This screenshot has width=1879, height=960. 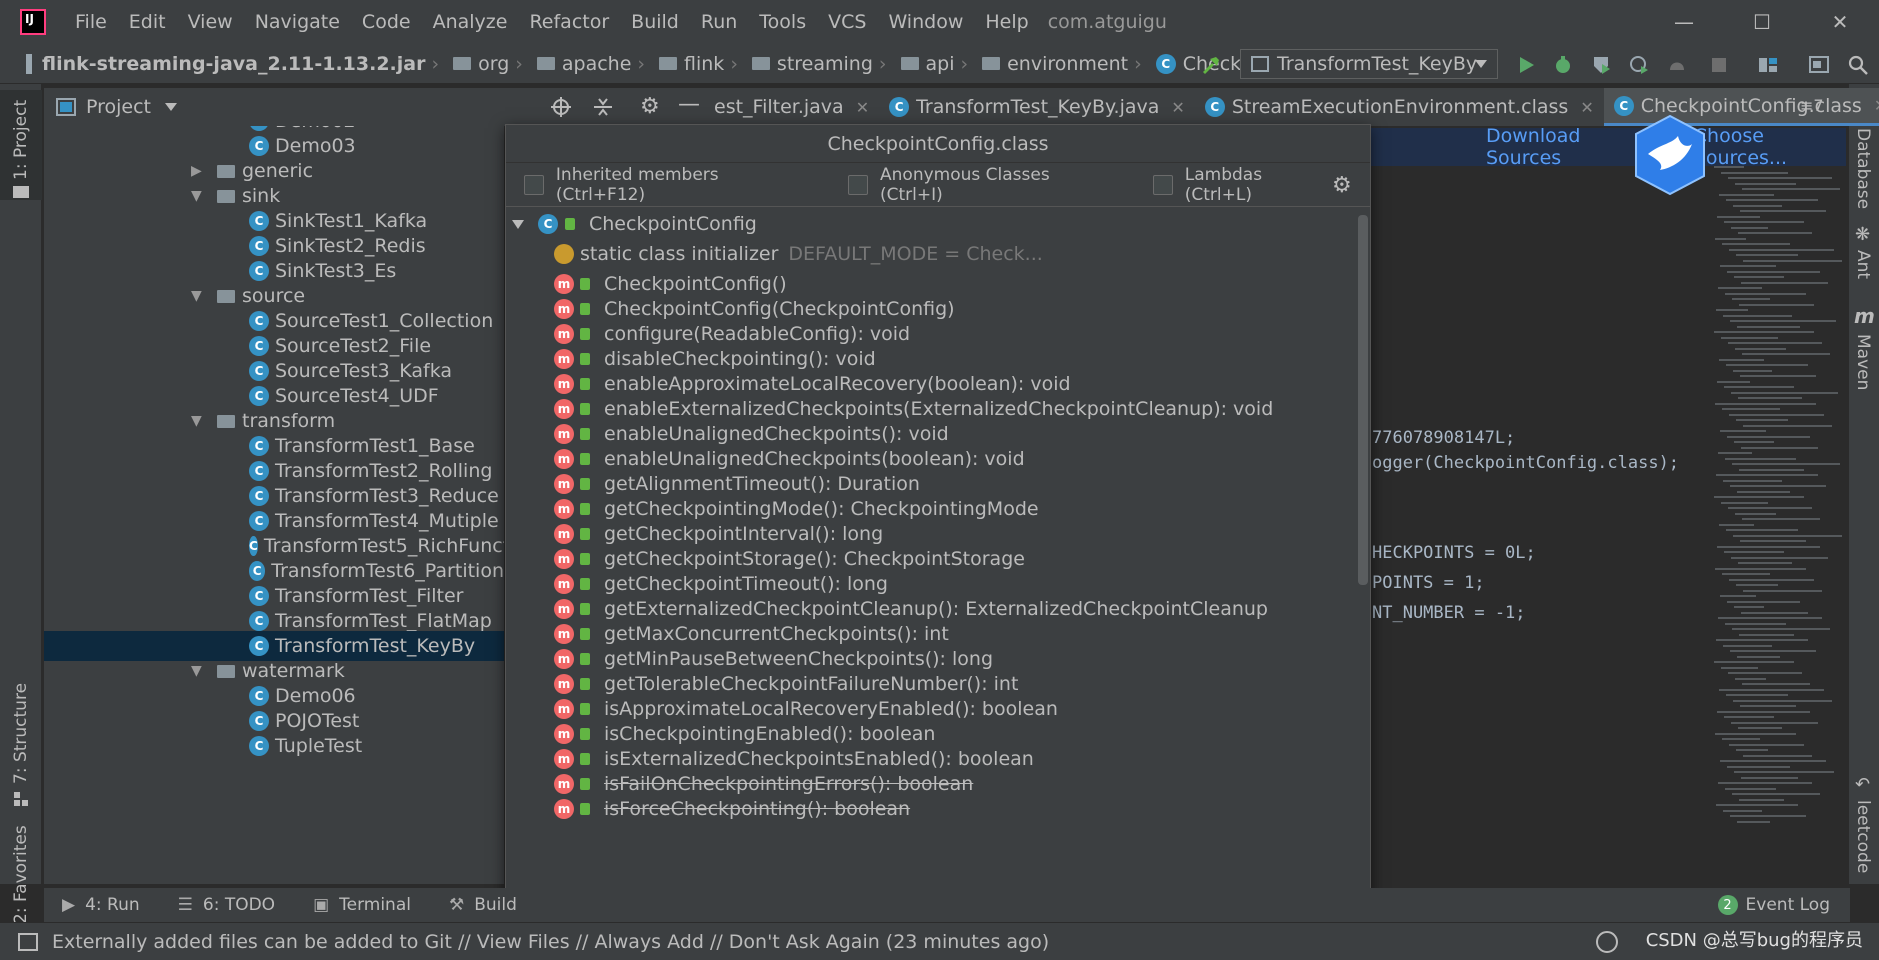 I want to click on collapse-all-icon, so click(x=603, y=107).